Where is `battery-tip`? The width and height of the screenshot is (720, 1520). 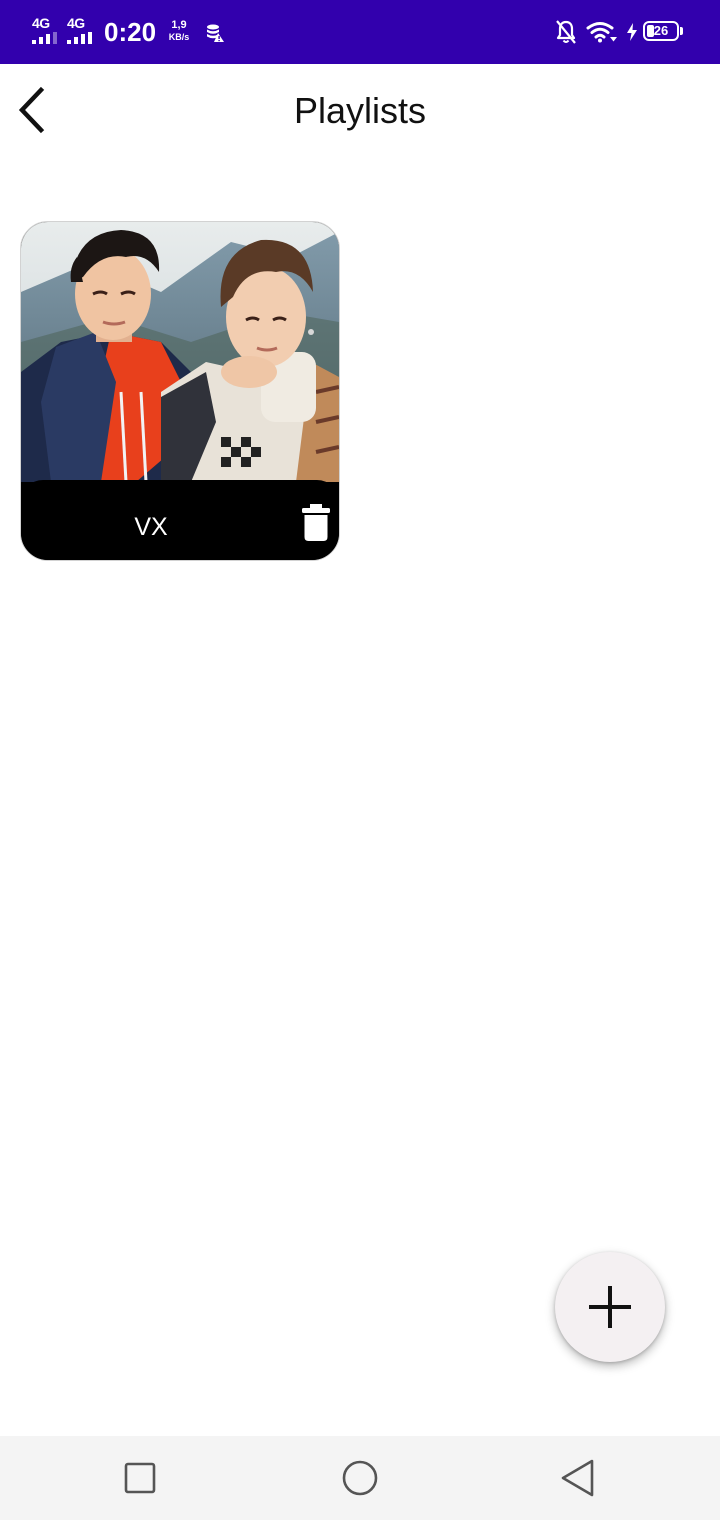
battery-tip is located at coordinates (681, 31).